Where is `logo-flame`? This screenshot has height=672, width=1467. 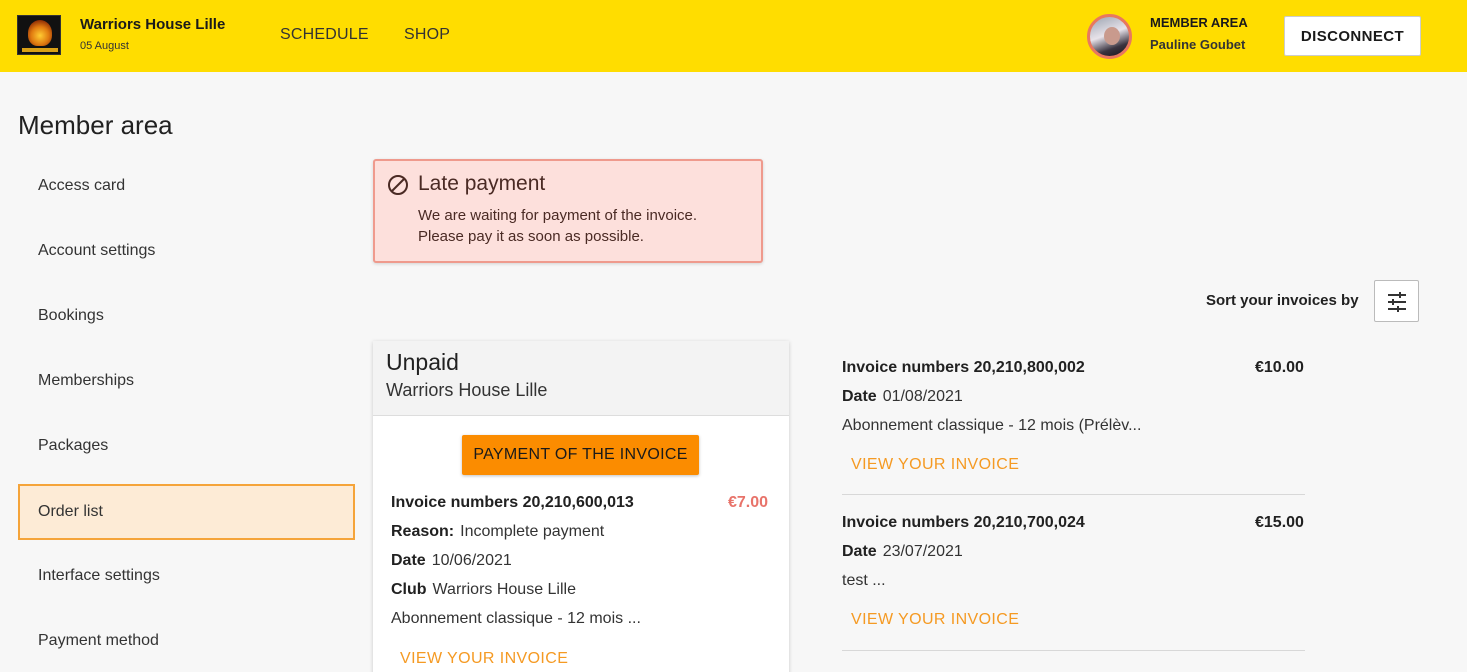 logo-flame is located at coordinates (40, 33).